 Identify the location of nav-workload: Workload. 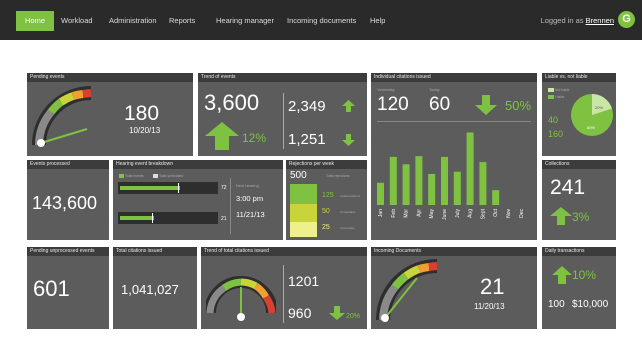
(77, 20).